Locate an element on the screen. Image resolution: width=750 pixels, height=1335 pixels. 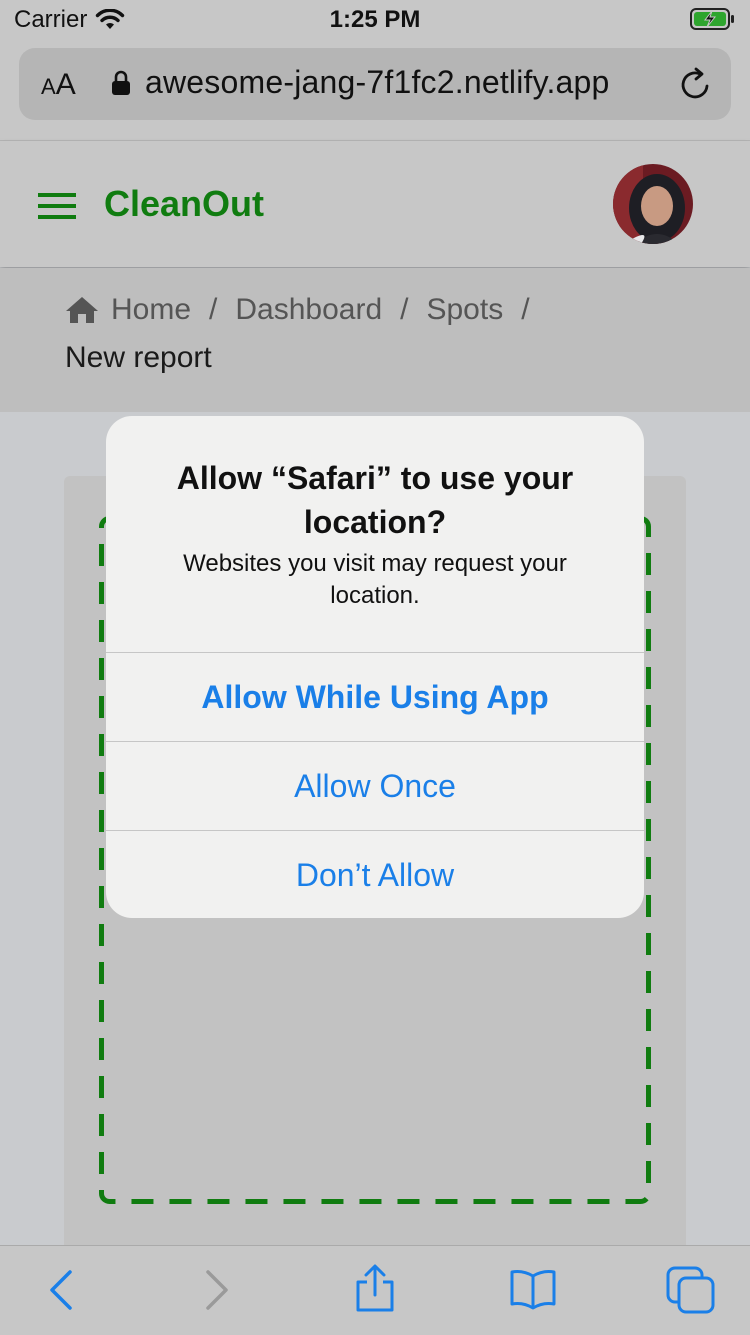
browser-toolbar is located at coordinates (375, 1290).